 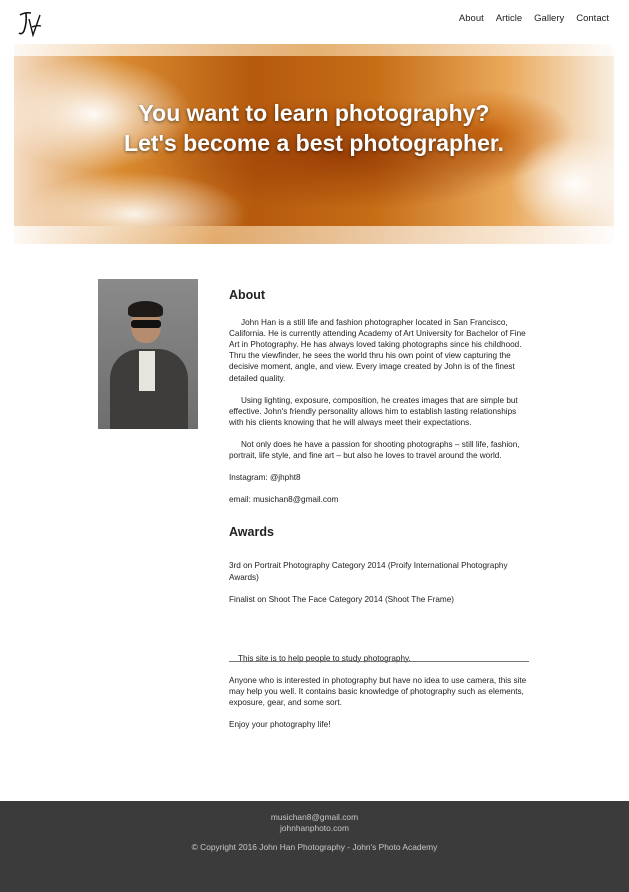 I want to click on hero-line-1: You want to learn photography?, so click(x=314, y=113).